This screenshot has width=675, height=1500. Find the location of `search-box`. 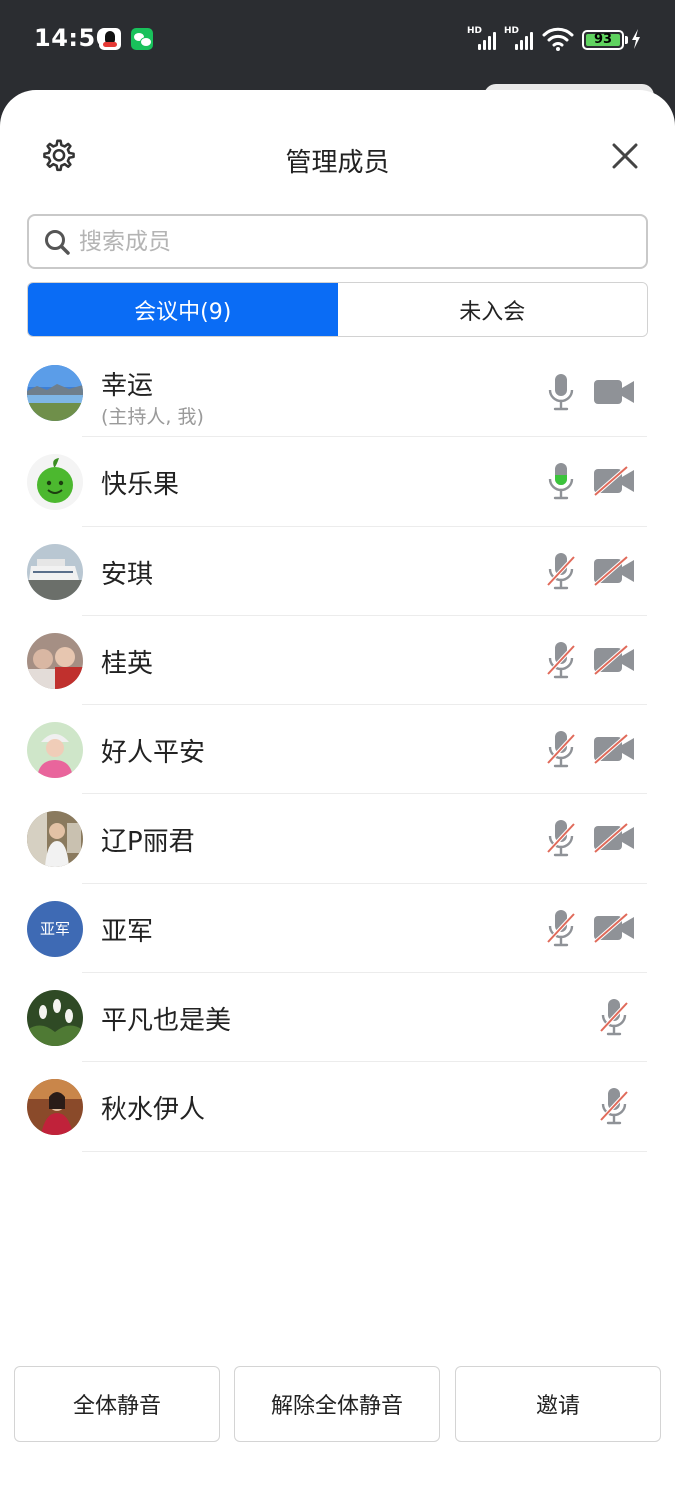

search-box is located at coordinates (337, 241).